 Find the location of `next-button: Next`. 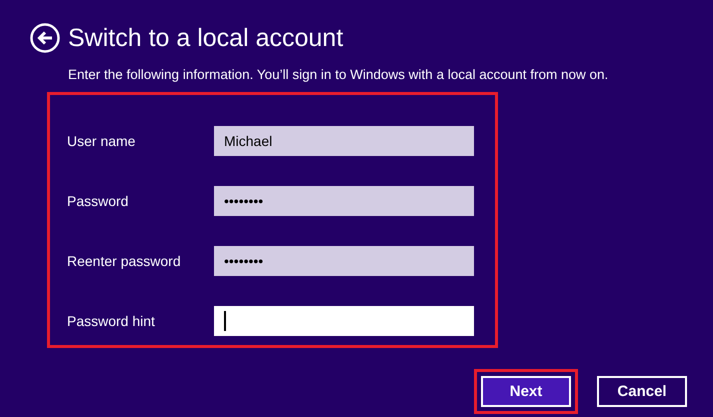

next-button: Next is located at coordinates (526, 391).